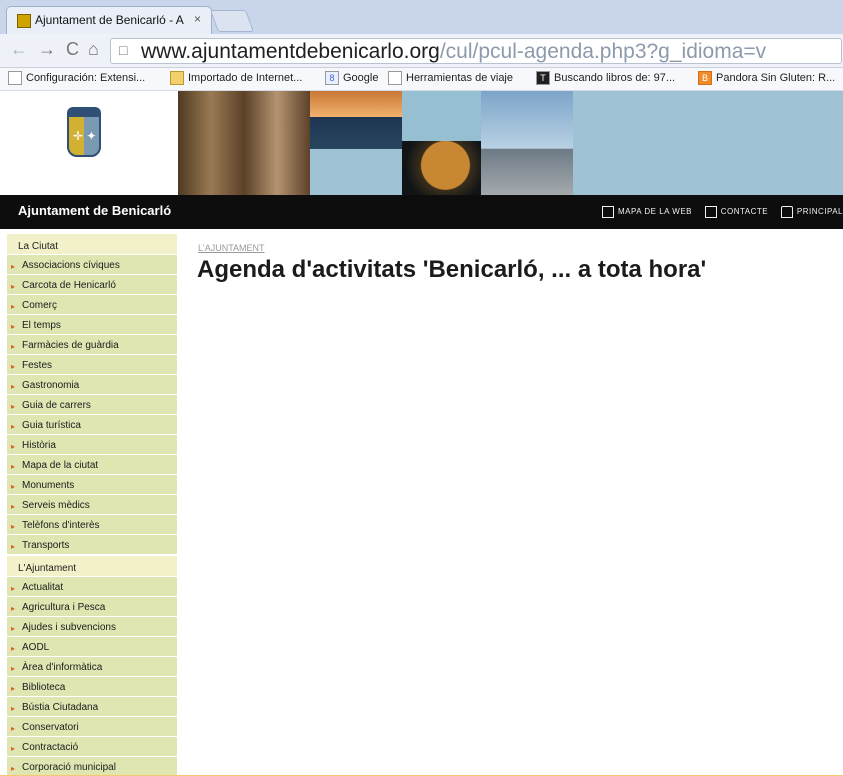 This screenshot has height=776, width=843. Describe the element at coordinates (24, 21) in the screenshot. I see `favicon-icon` at that location.